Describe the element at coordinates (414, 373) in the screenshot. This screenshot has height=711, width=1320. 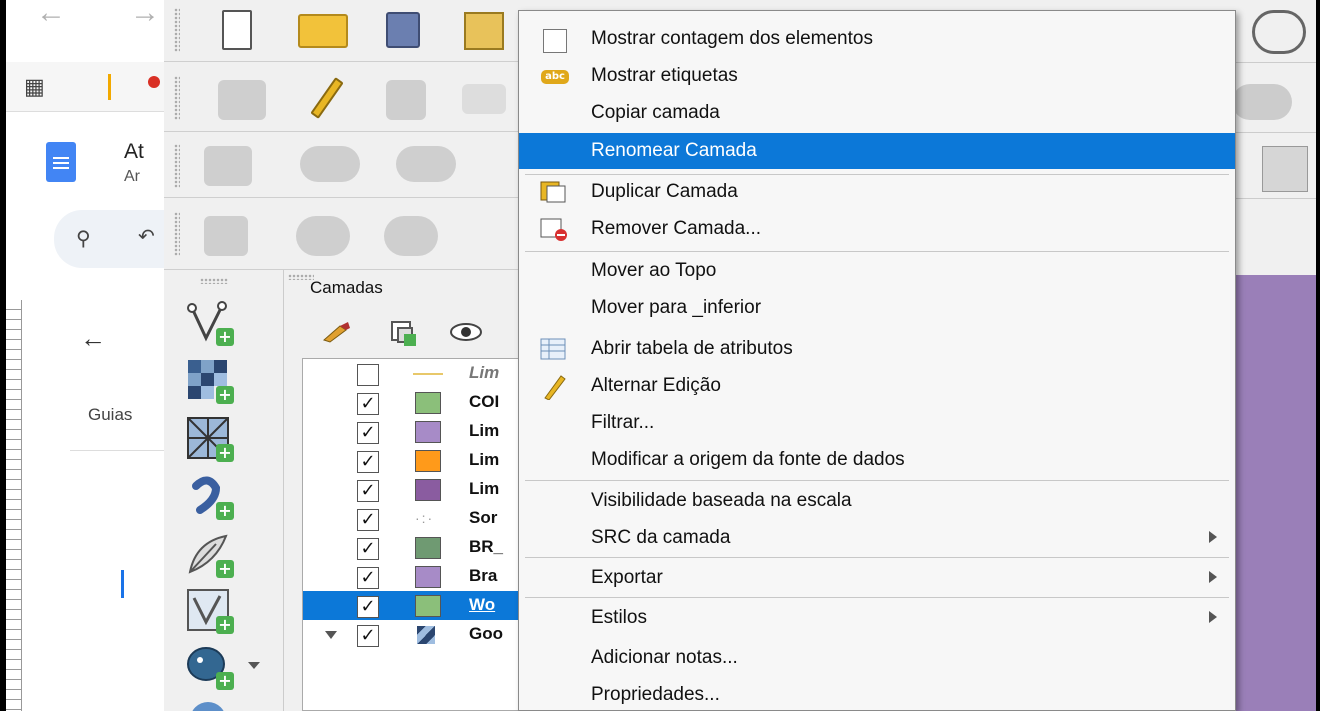
I see `layer-row: Lim` at that location.